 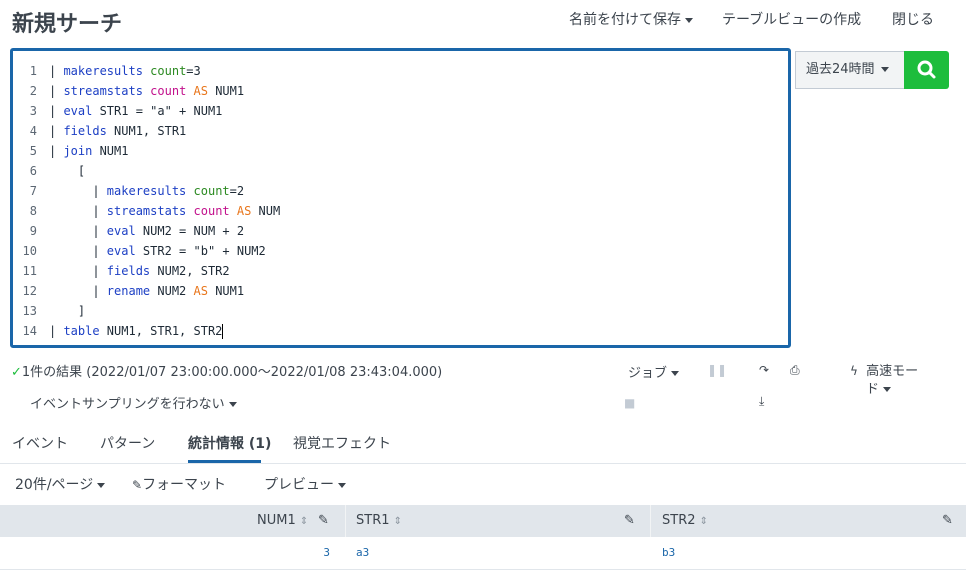 I want to click on column-header-str1: STR1 ⇕, so click(x=379, y=521).